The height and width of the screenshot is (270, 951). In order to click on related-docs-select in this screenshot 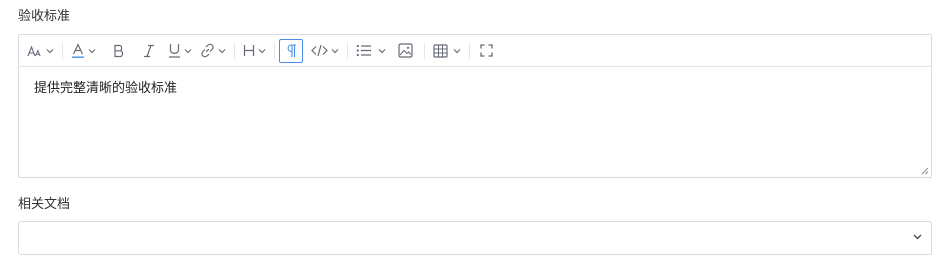, I will do `click(475, 238)`.